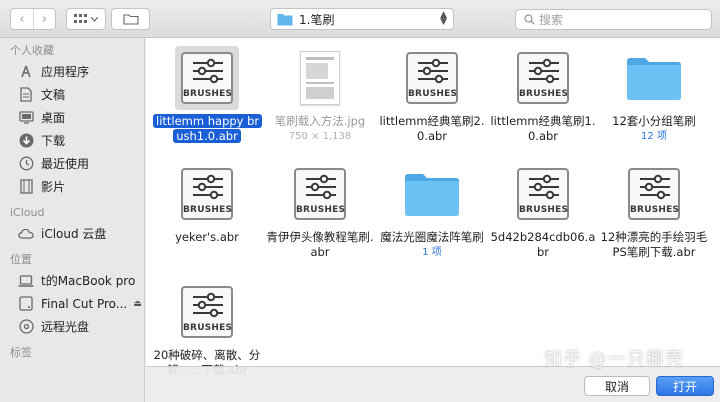 The width and height of the screenshot is (720, 402). What do you see at coordinates (432, 128) in the screenshot?
I see `file-name: littlemm经典笔刷2.0.abr` at bounding box center [432, 128].